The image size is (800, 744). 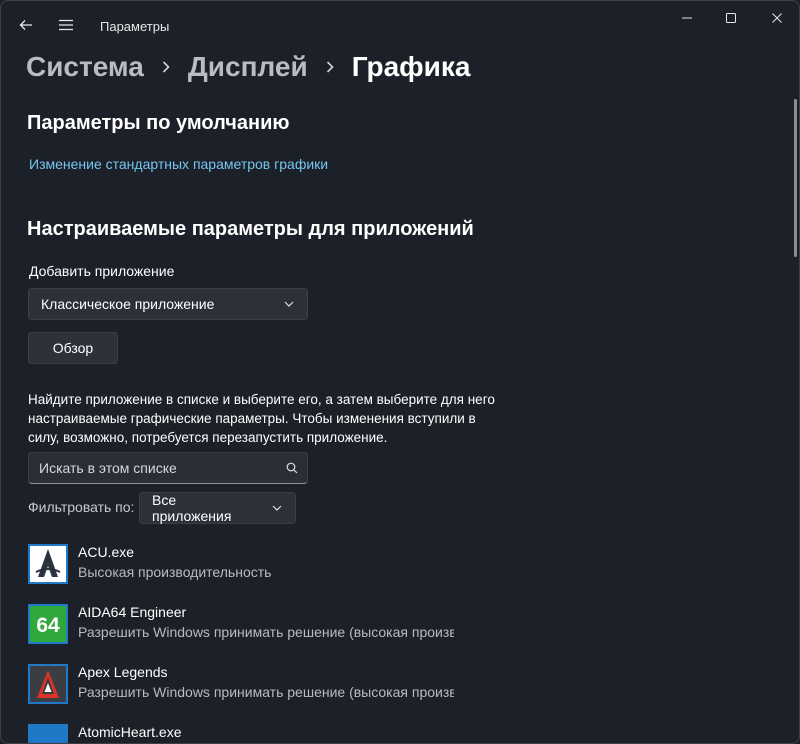 I want to click on filter-dropdown: Все приложения, so click(x=217, y=508).